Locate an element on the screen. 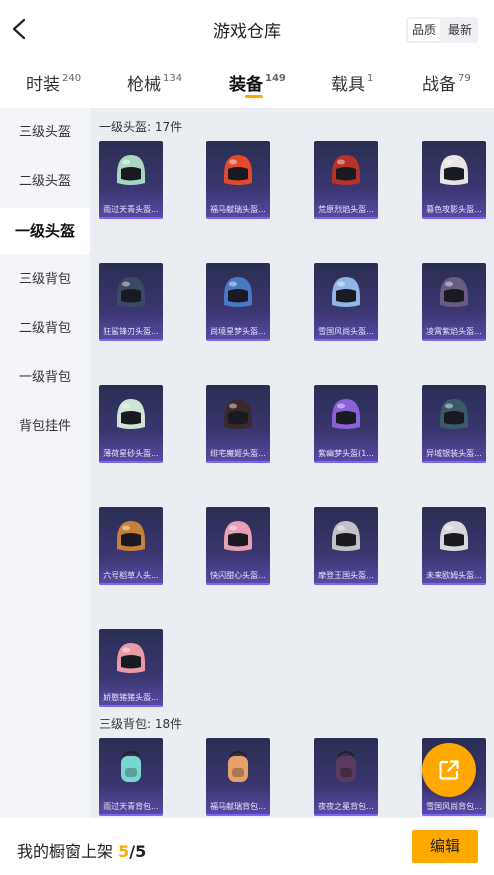  tab-weapons: 枪械 134 is located at coordinates (154, 82).